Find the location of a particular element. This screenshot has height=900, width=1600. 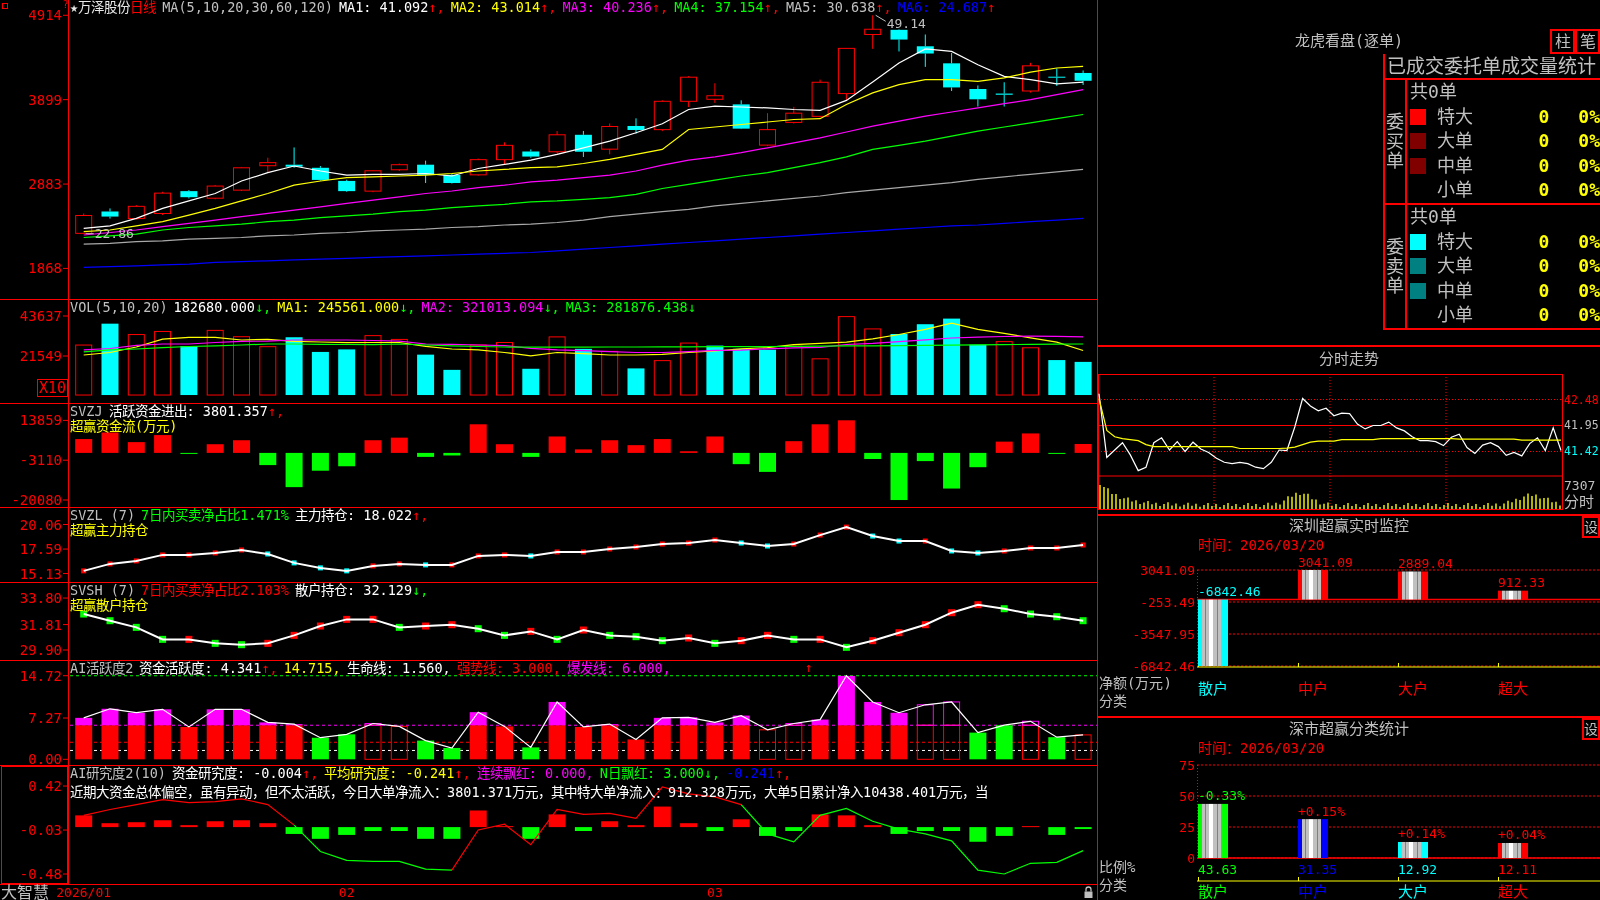

indicator-text: N日飘红: 3.000 is located at coordinates (651, 773).